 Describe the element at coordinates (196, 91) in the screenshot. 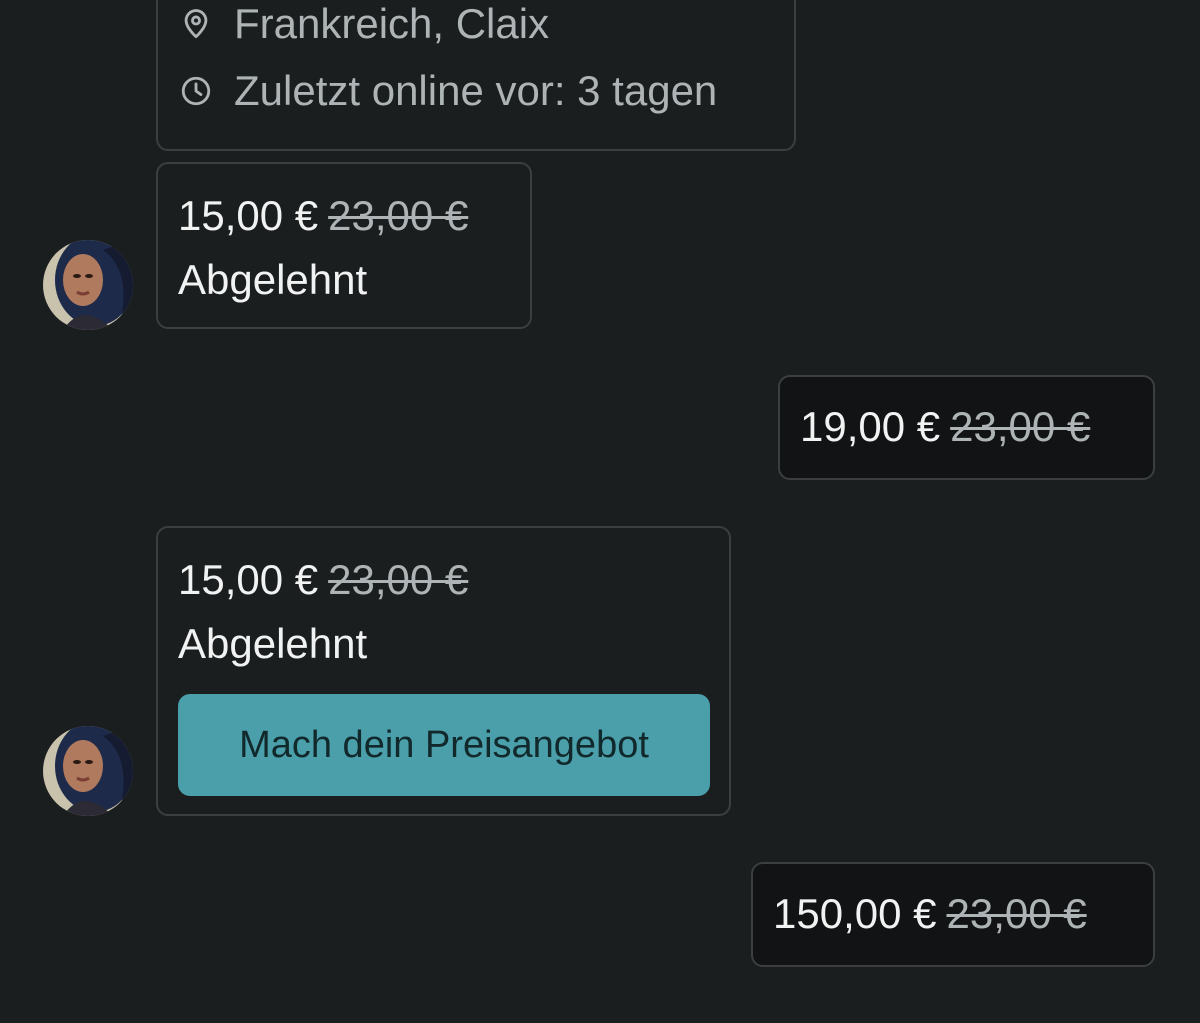

I see `clock-icon` at that location.